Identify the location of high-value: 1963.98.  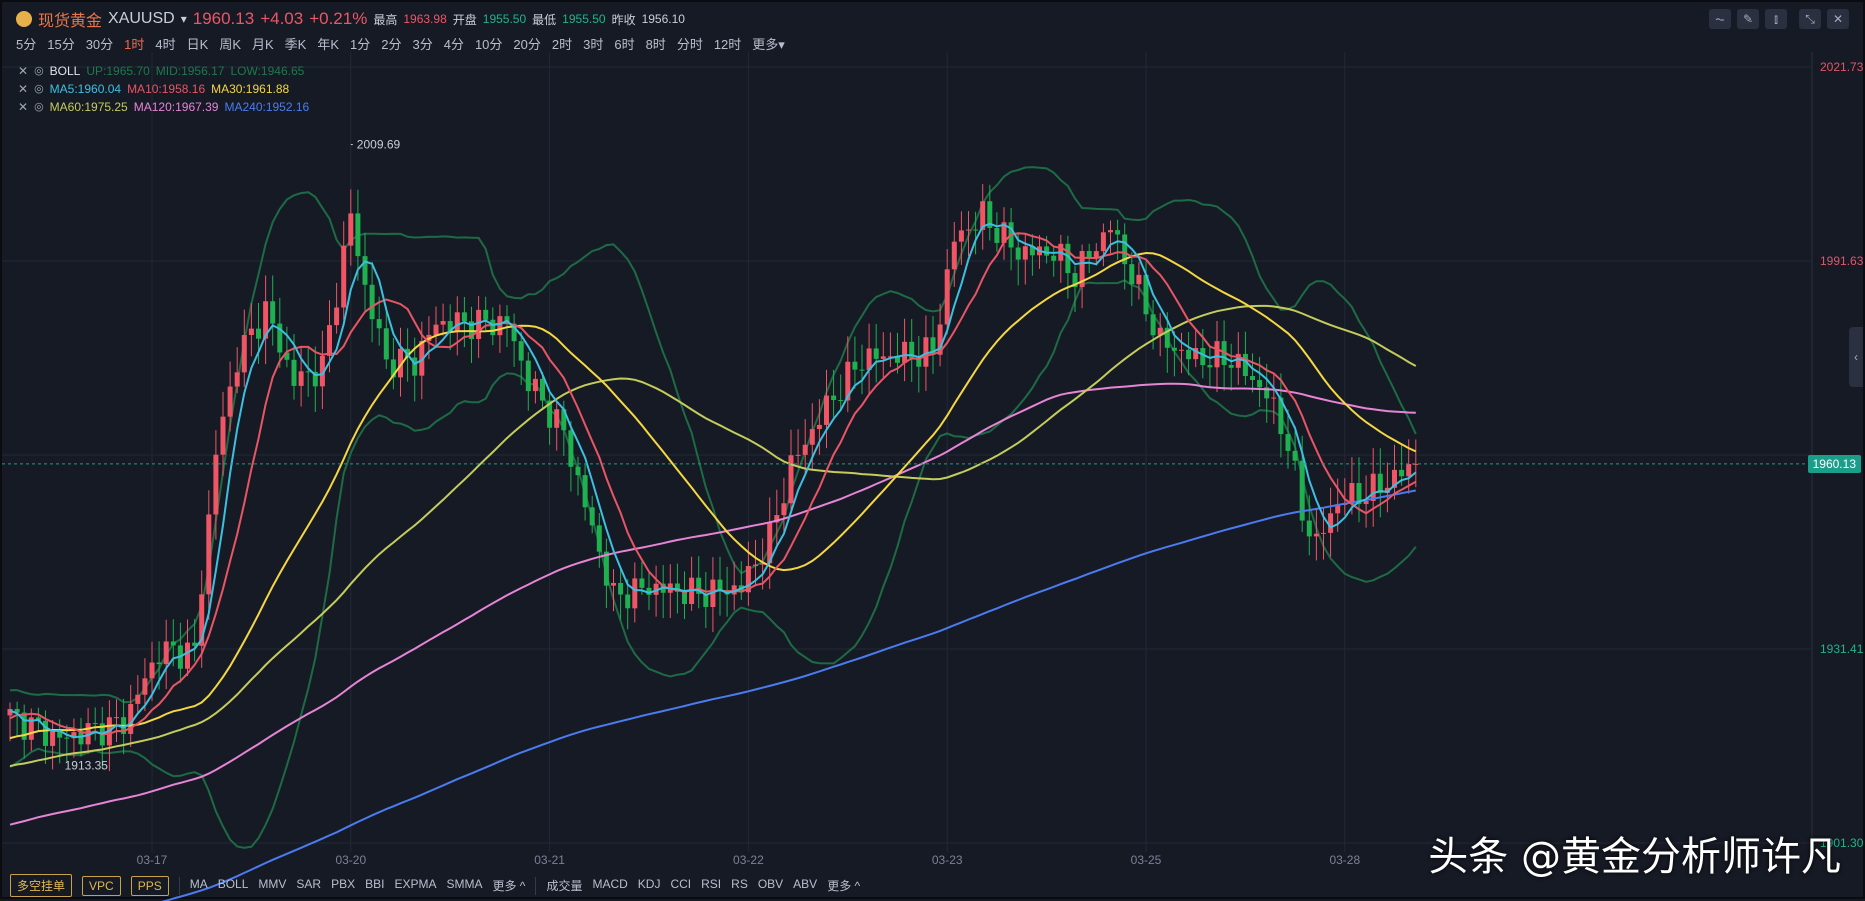
(424, 19).